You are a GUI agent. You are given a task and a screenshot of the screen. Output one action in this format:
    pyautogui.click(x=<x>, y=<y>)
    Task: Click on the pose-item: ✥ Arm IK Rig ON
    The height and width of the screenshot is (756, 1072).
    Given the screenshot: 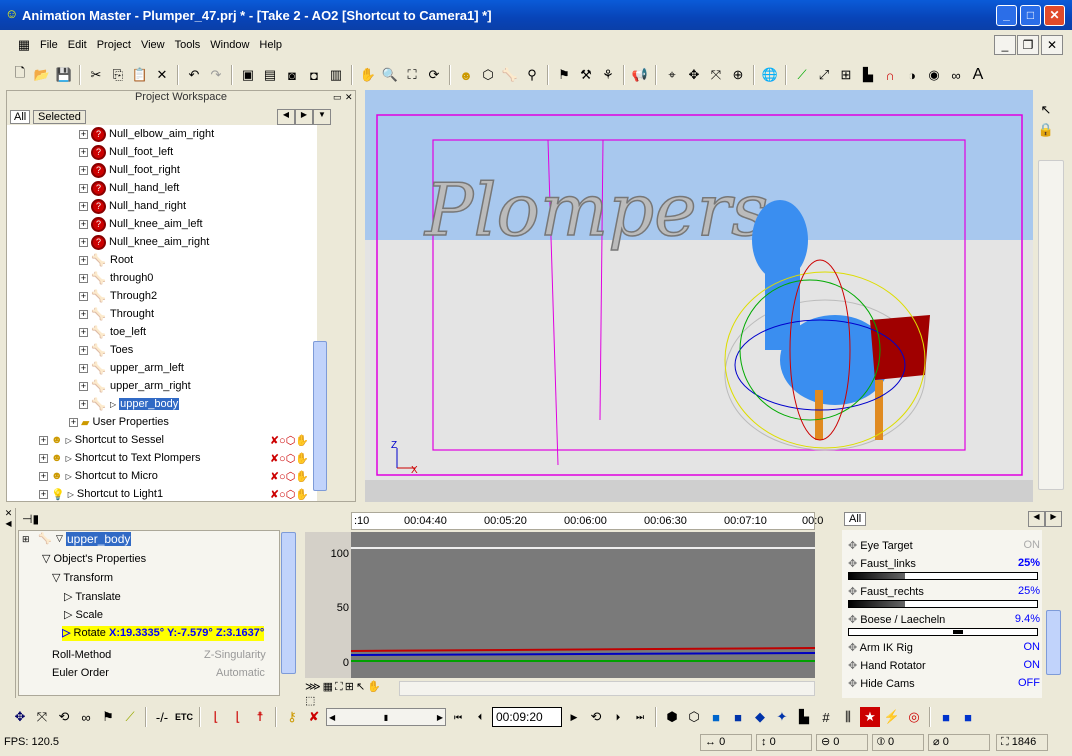 What is the action you would take?
    pyautogui.click(x=944, y=647)
    